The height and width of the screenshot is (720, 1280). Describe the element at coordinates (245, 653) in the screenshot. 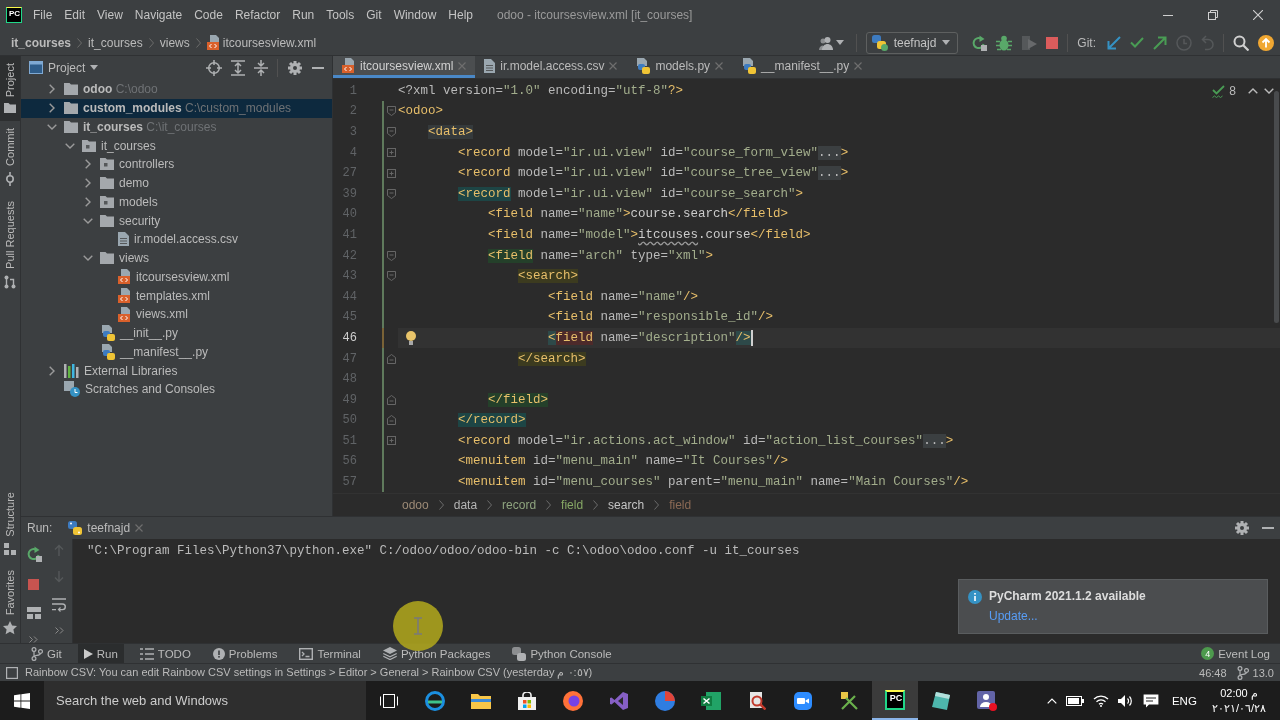

I see `tool-window-button: Problems` at that location.